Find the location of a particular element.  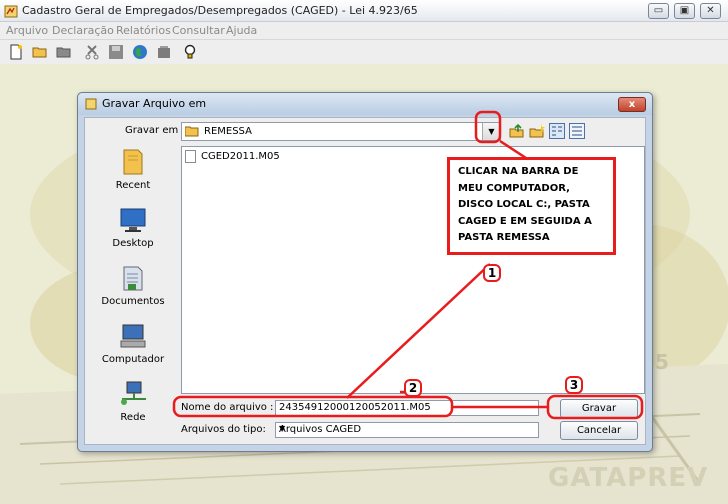

place-recent: Recent is located at coordinates (133, 174).